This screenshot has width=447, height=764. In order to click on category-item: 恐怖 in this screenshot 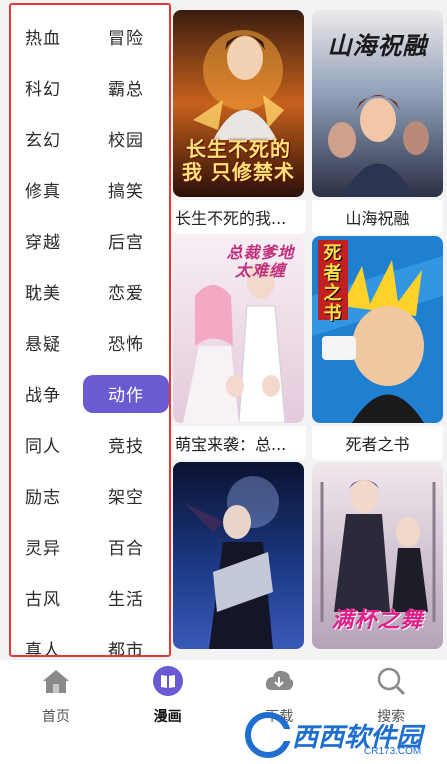, I will do `click(126, 342)`.